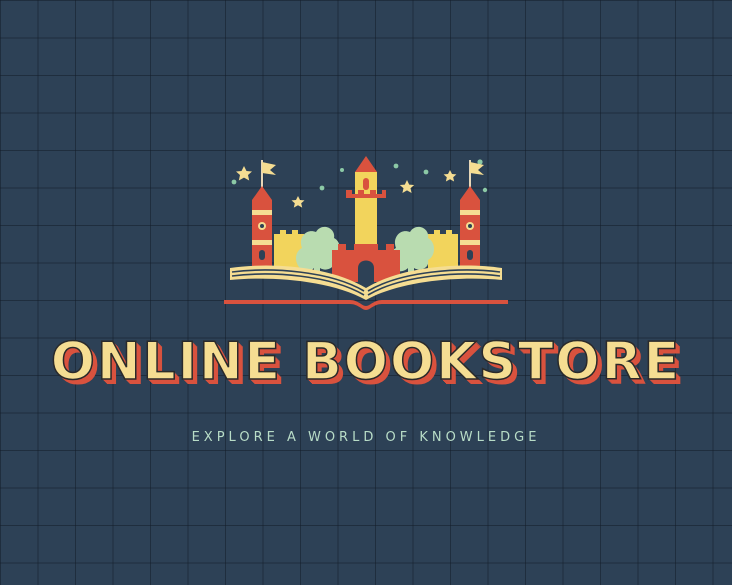  I want to click on page-title: ONLINE BOOKSTORE, so click(366, 362).